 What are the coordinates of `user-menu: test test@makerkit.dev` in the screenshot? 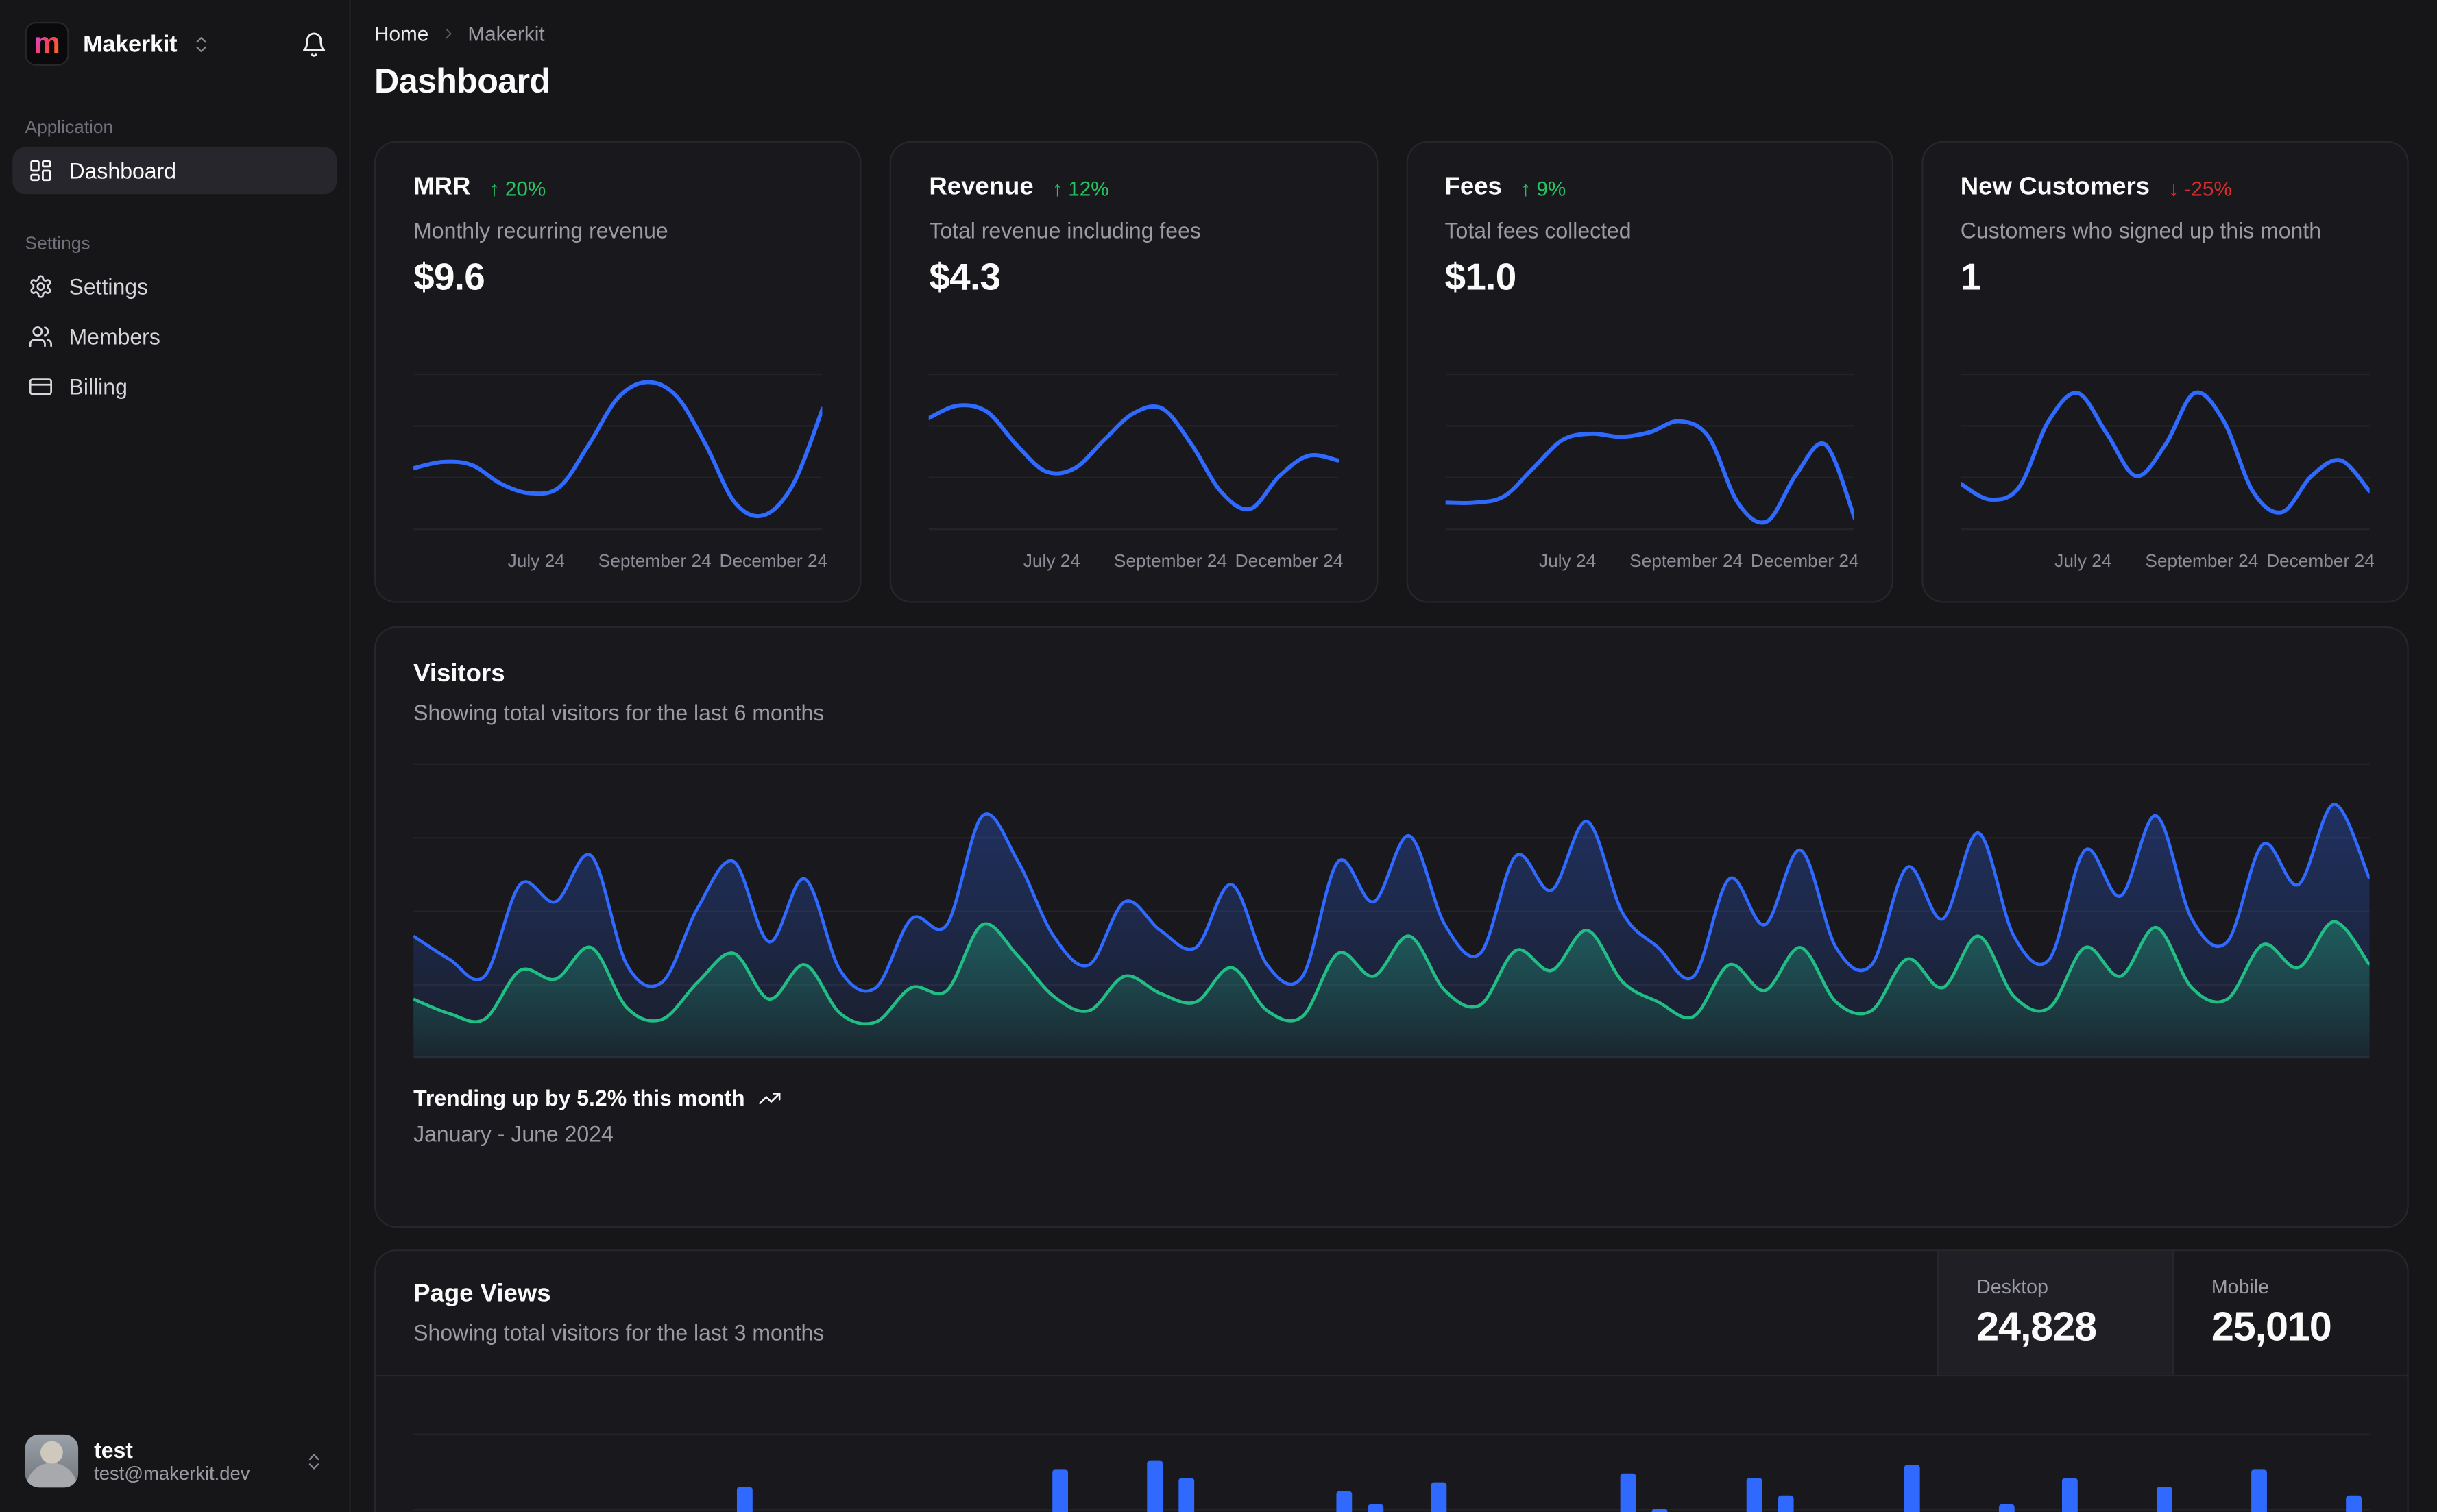 It's located at (174, 1461).